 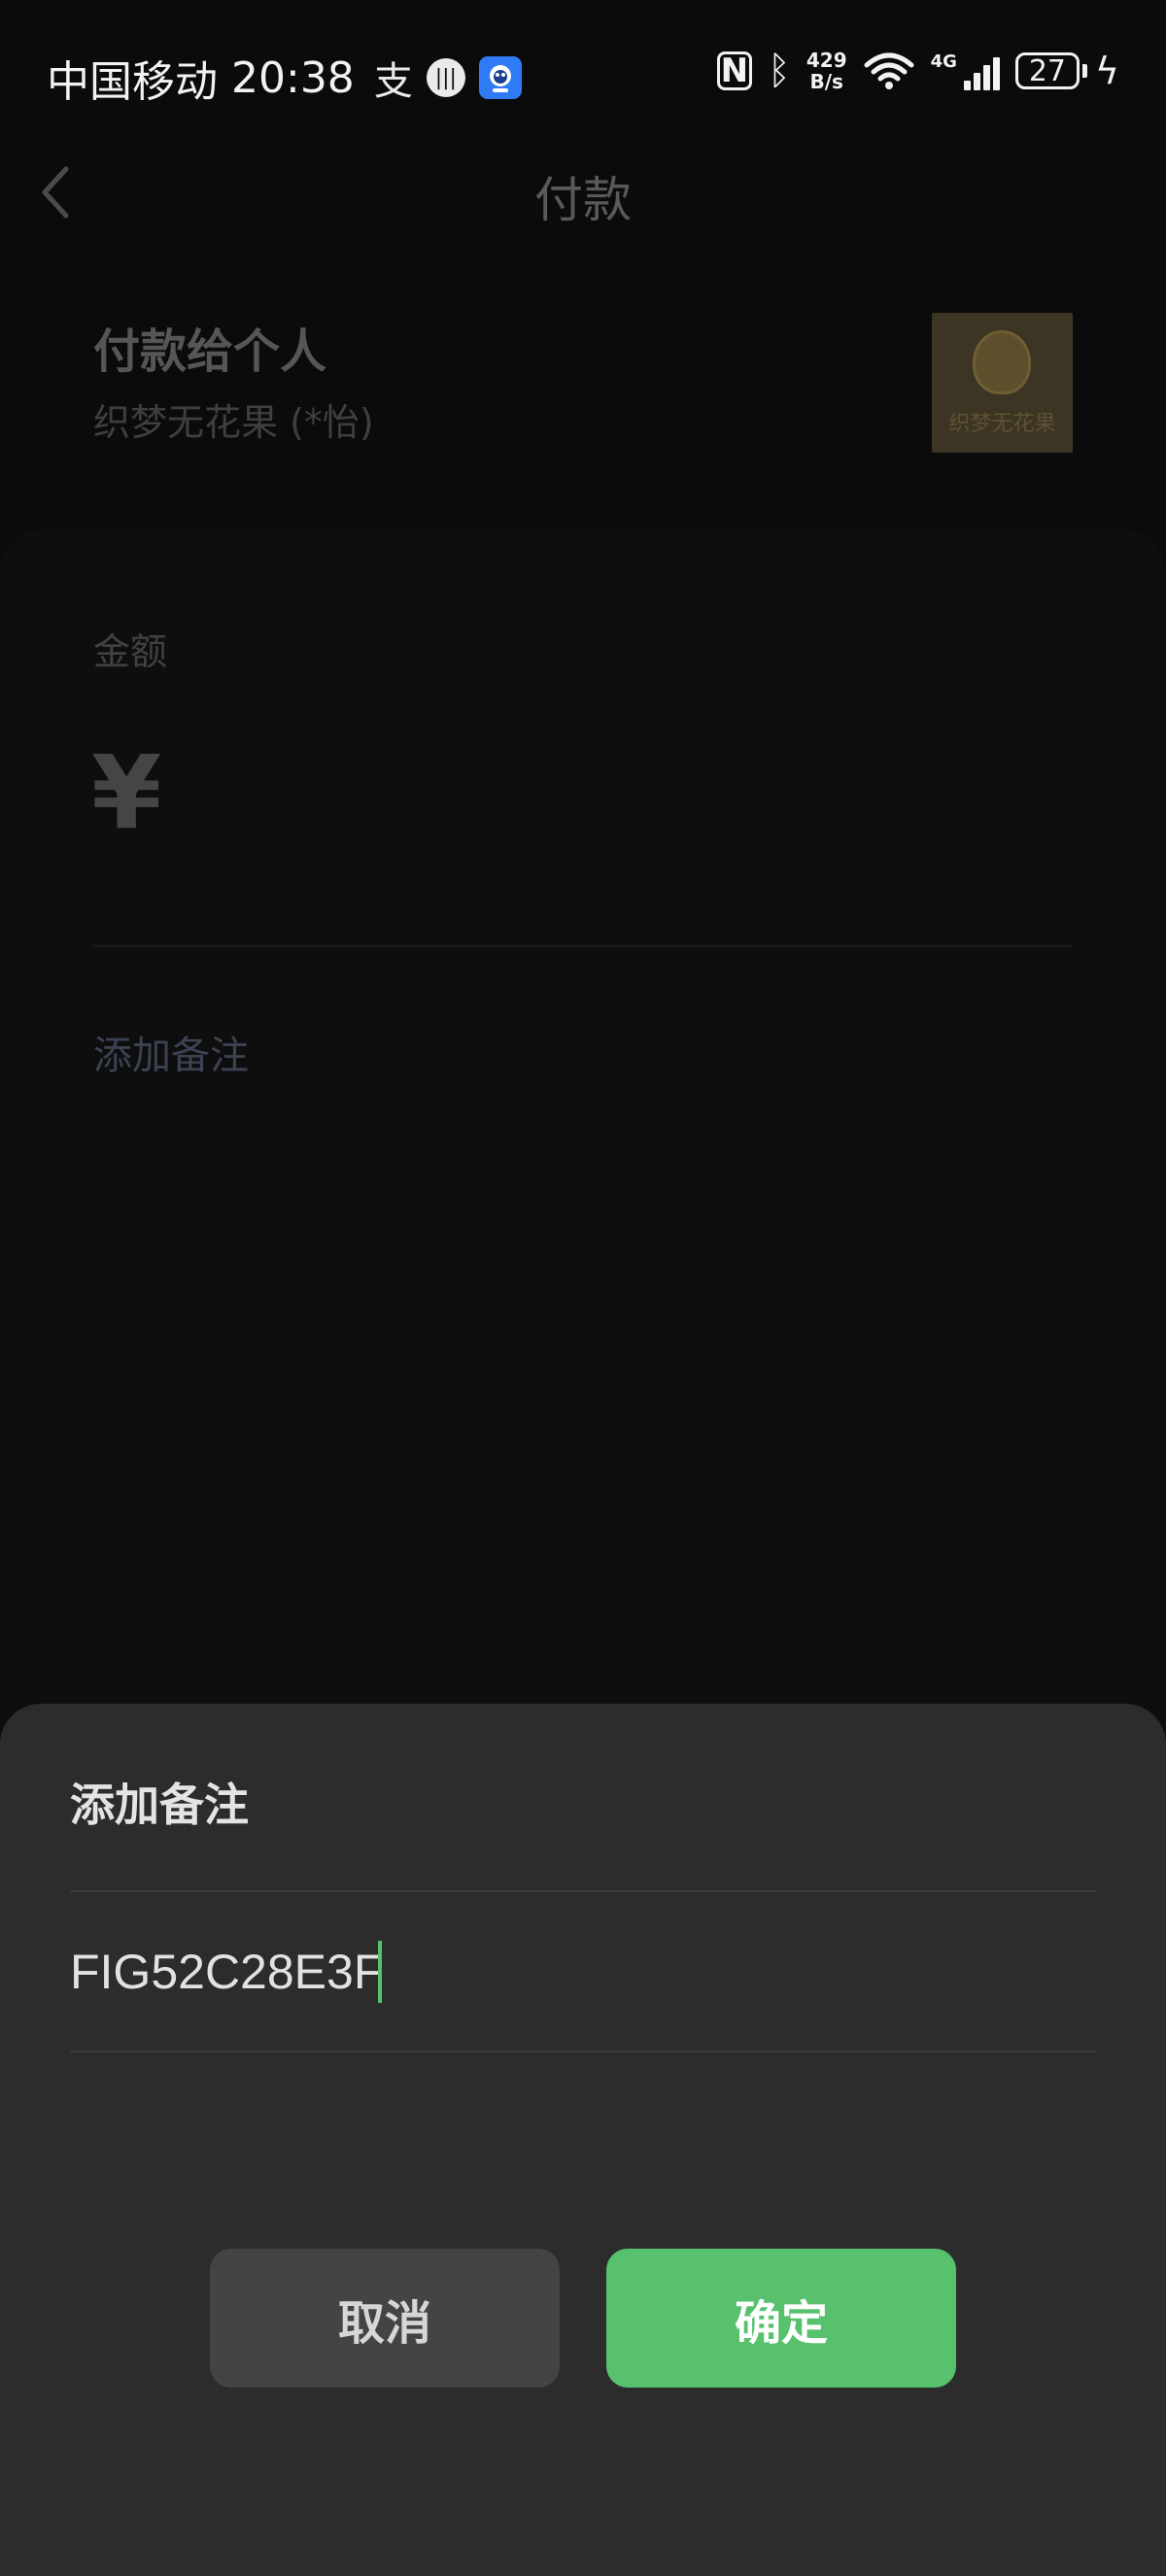 What do you see at coordinates (889, 70) in the screenshot?
I see `wifi-icon` at bounding box center [889, 70].